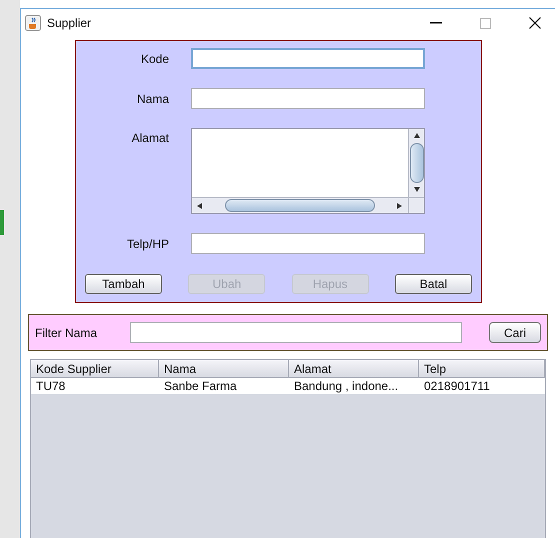 Image resolution: width=555 pixels, height=538 pixels. I want to click on column-header: Alamat, so click(354, 369).